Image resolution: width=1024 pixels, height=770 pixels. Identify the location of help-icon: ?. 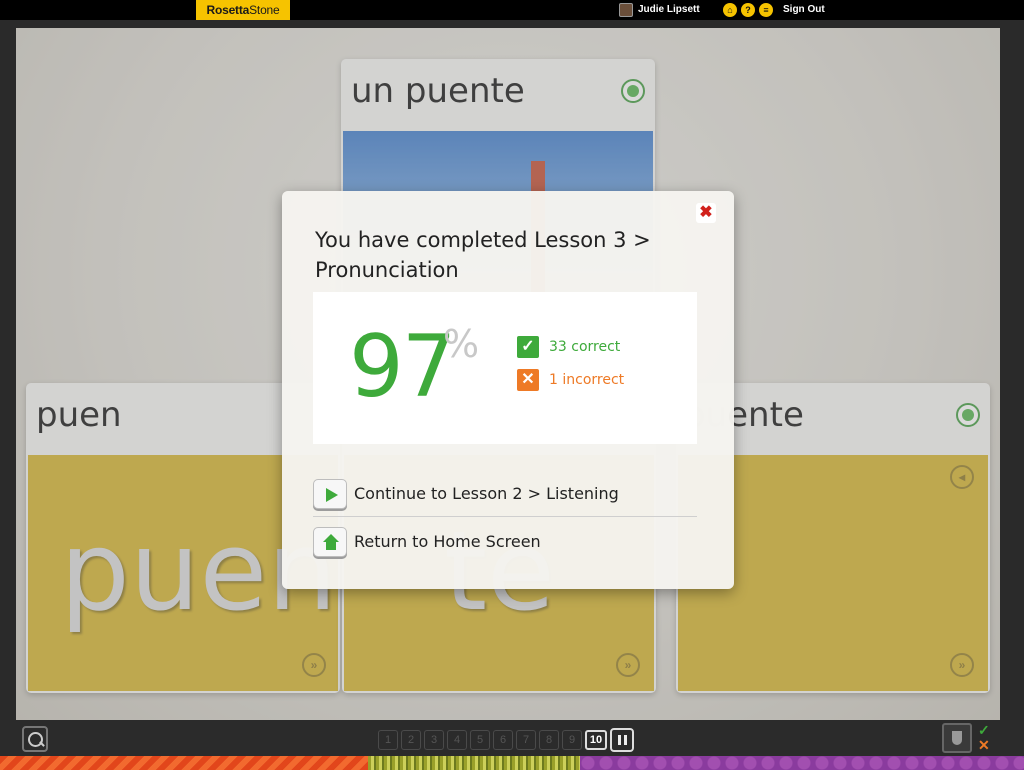
(748, 10).